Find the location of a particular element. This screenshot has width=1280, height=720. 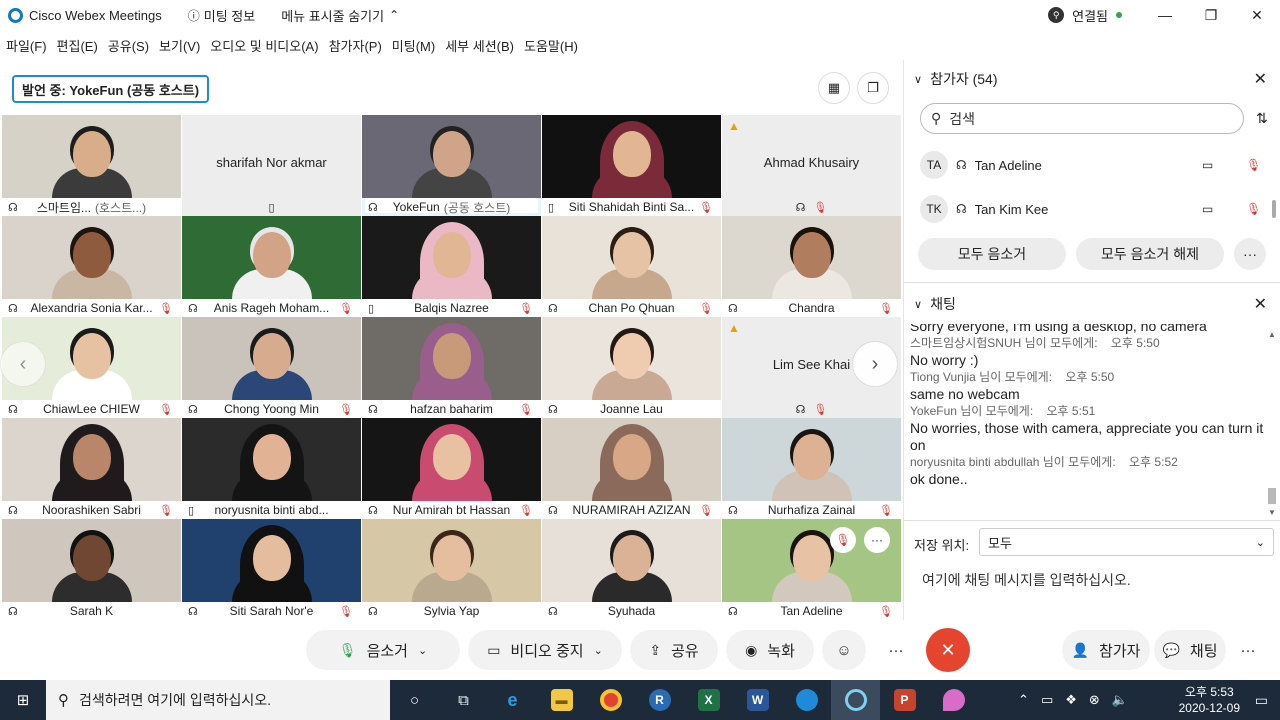

unmute-all-button: 모두 음소거 해제 is located at coordinates (1150, 254).